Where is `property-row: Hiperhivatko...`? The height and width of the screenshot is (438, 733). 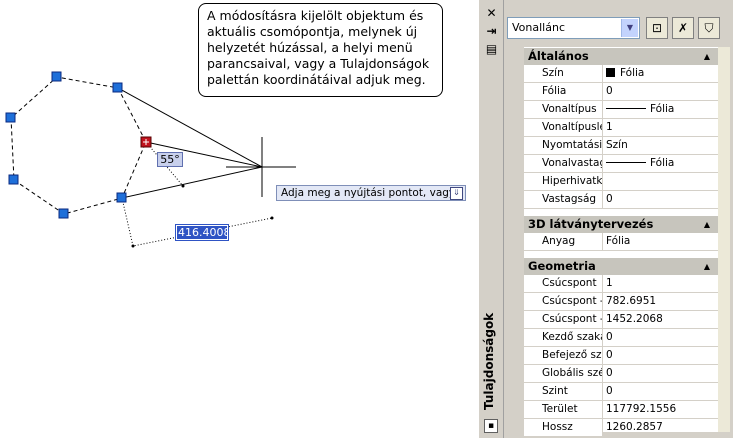 property-row: Hiperhivatko... is located at coordinates (621, 182).